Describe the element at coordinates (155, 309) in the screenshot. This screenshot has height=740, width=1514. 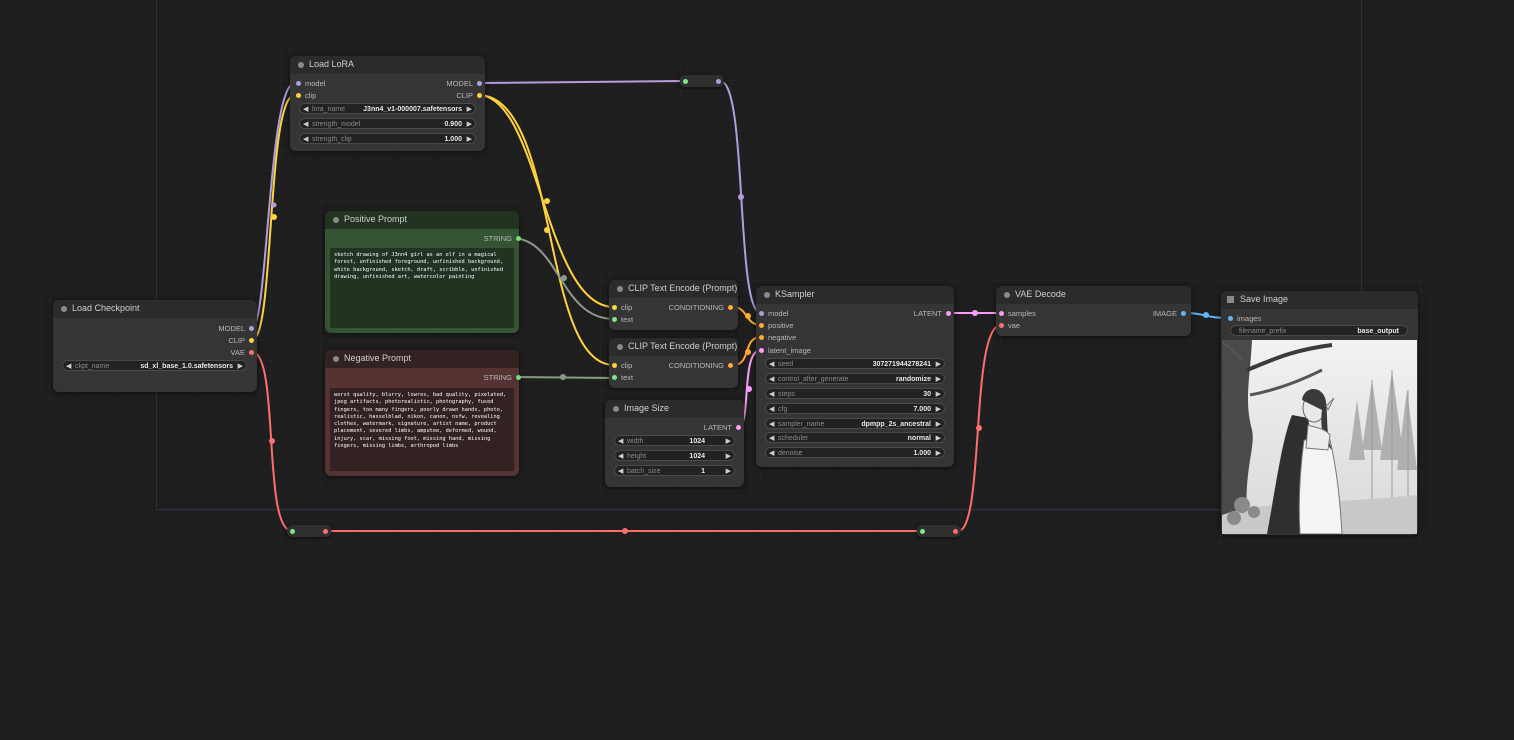
I see `node-title-bar: Load Checkpoint` at that location.